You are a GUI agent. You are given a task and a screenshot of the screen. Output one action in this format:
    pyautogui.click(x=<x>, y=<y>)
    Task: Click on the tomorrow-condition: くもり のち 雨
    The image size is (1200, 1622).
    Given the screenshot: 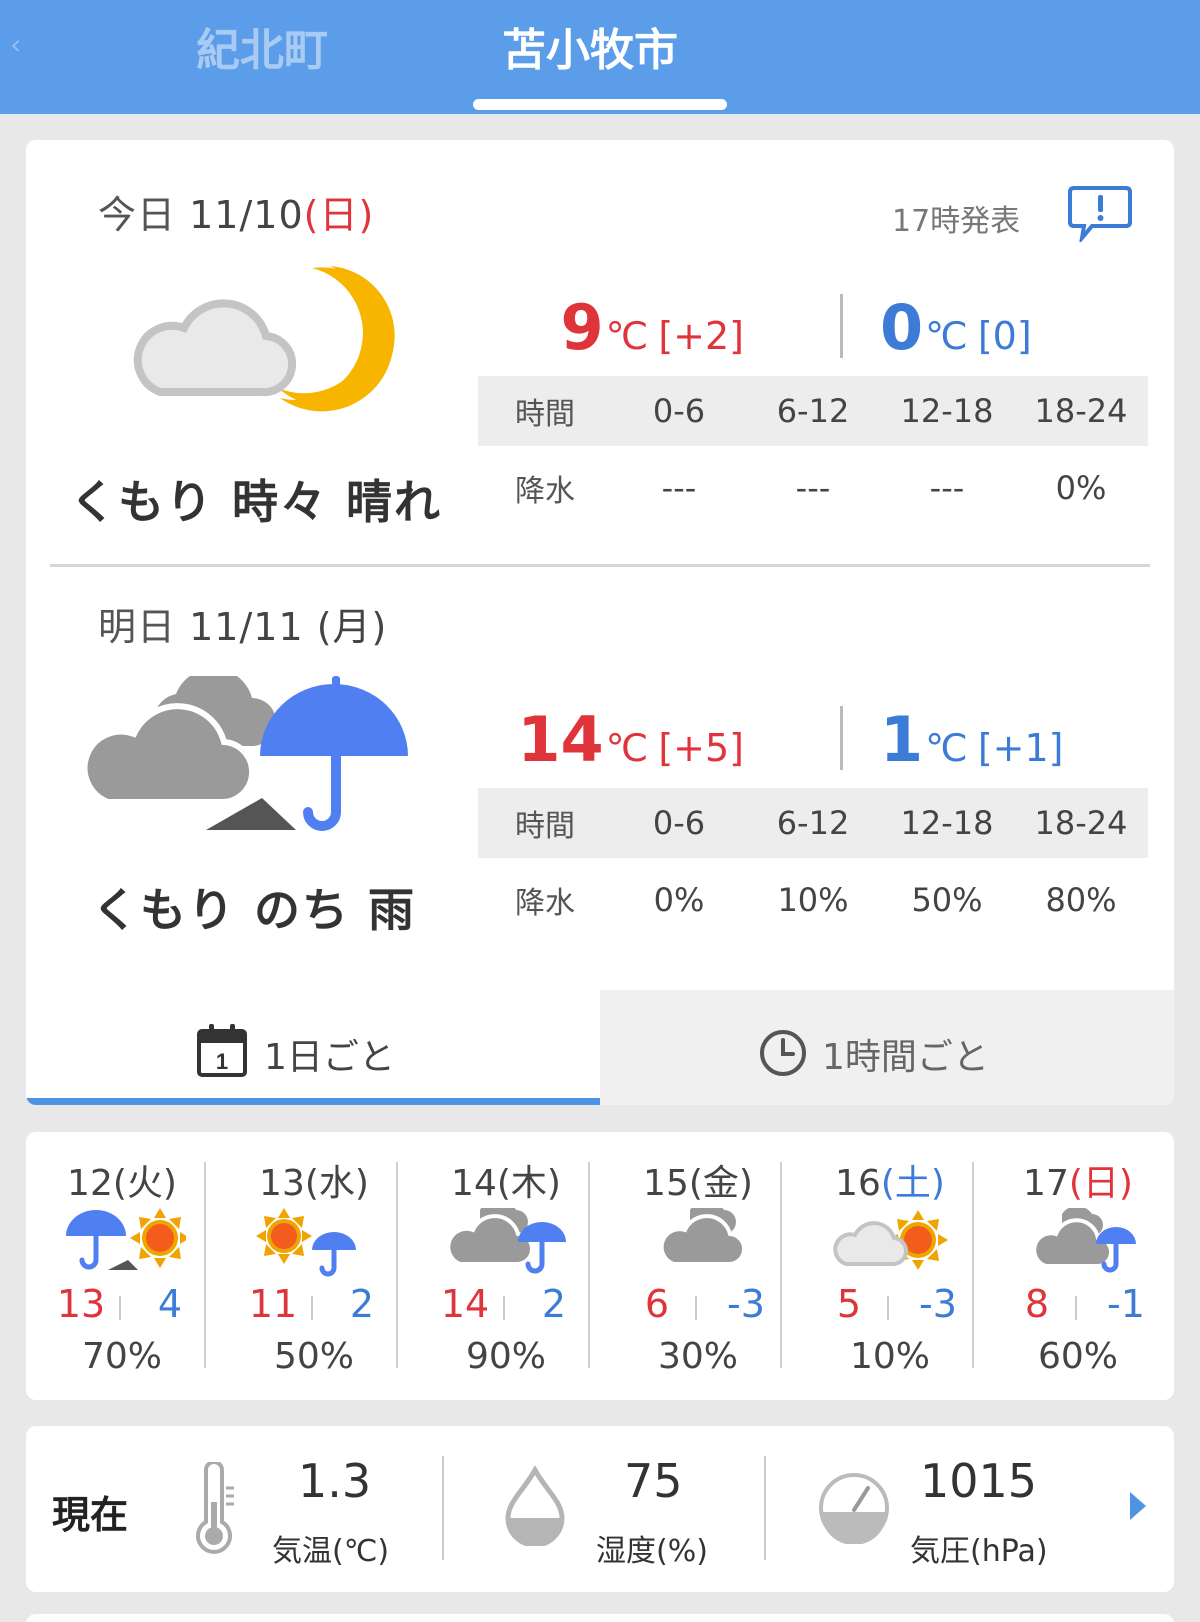 What is the action you would take?
    pyautogui.click(x=254, y=910)
    